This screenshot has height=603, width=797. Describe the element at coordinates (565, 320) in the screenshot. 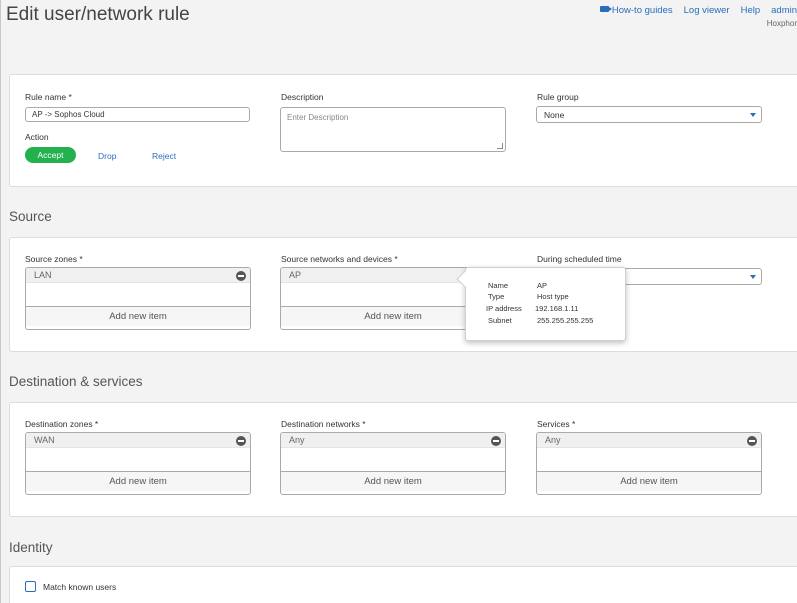

I see `tooltip-value: 255.255.255.255` at that location.